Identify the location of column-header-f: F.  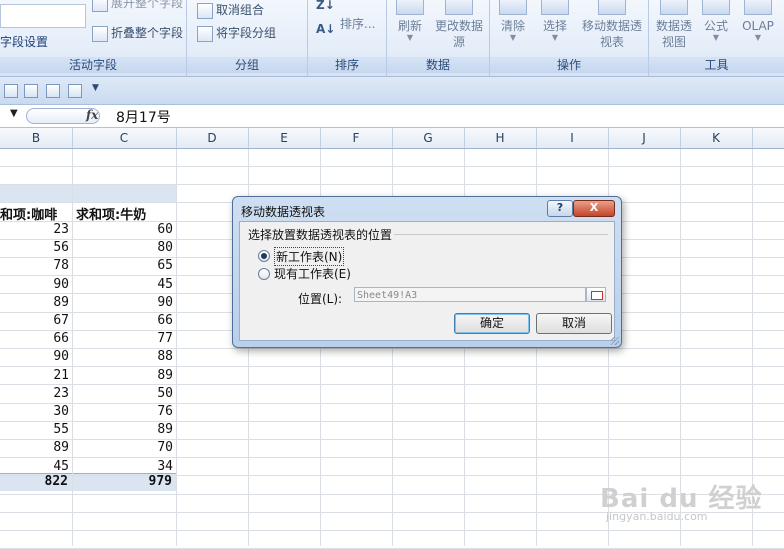
(356, 138).